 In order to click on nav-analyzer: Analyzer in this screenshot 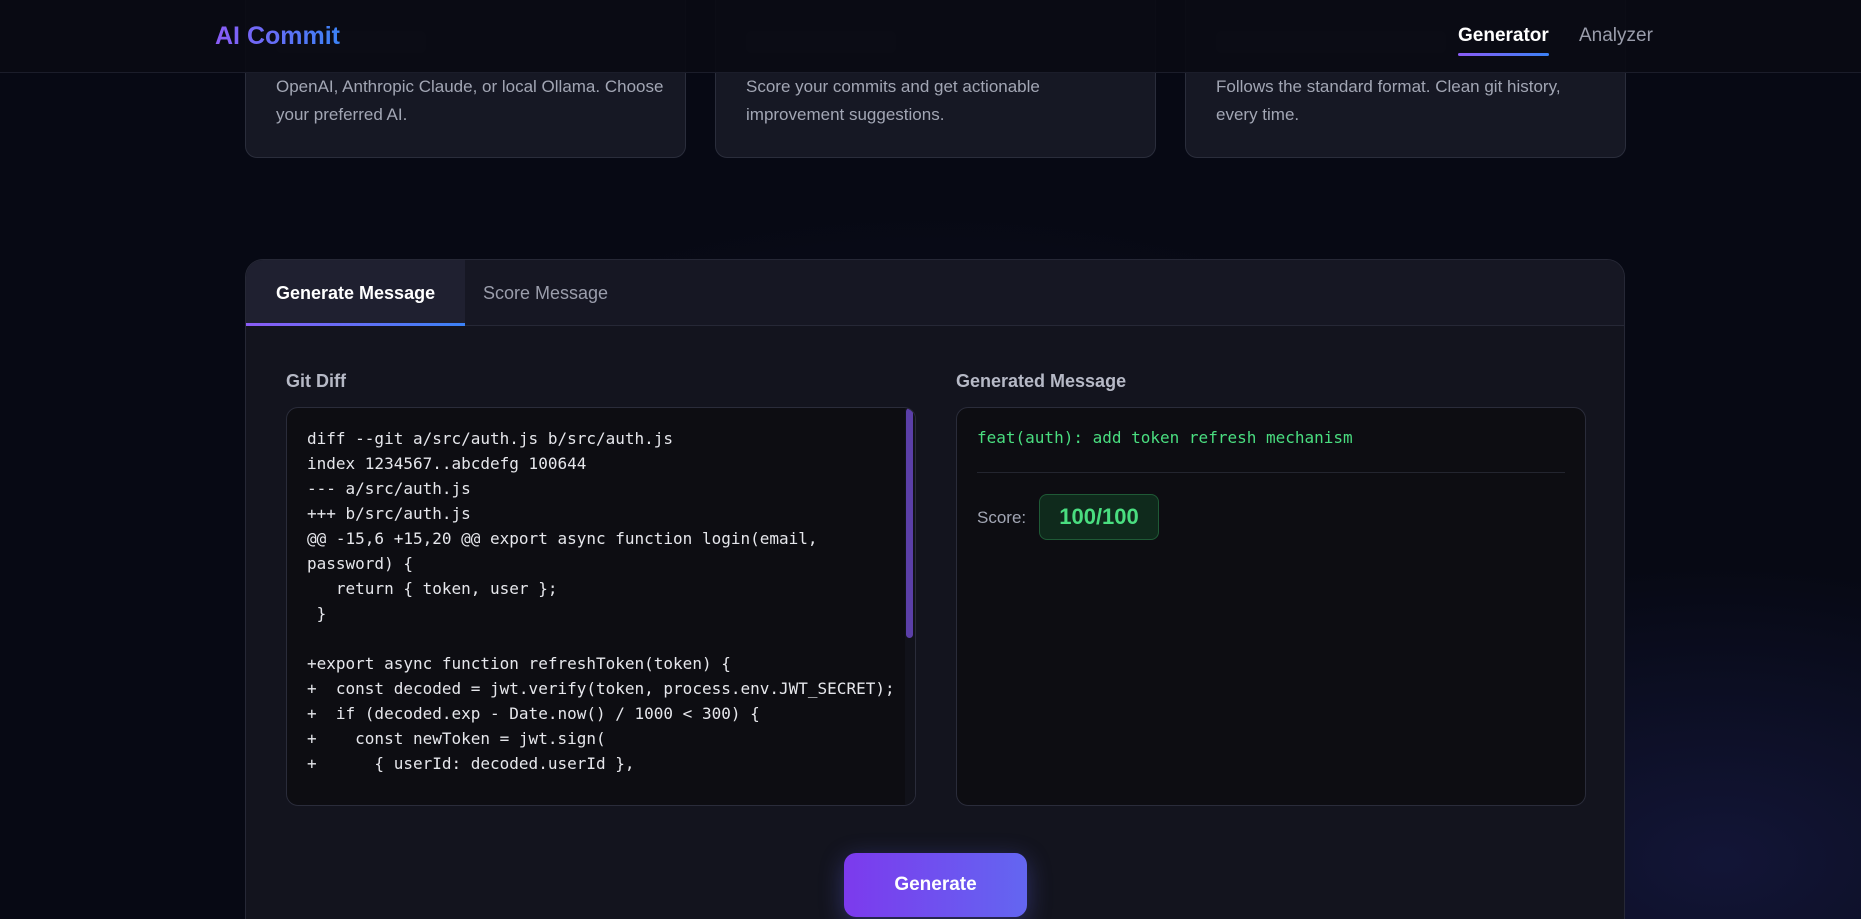, I will do `click(1616, 36)`.